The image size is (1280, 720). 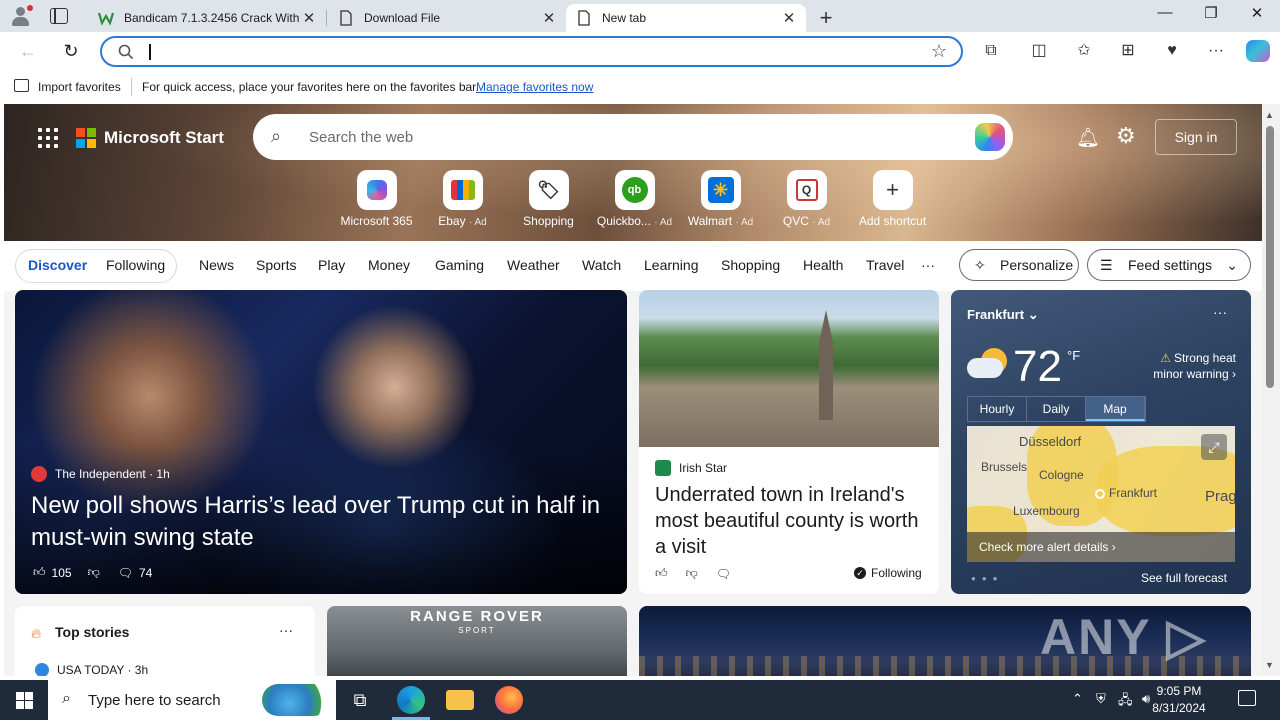 I want to click on address-input, so click(x=532, y=52).